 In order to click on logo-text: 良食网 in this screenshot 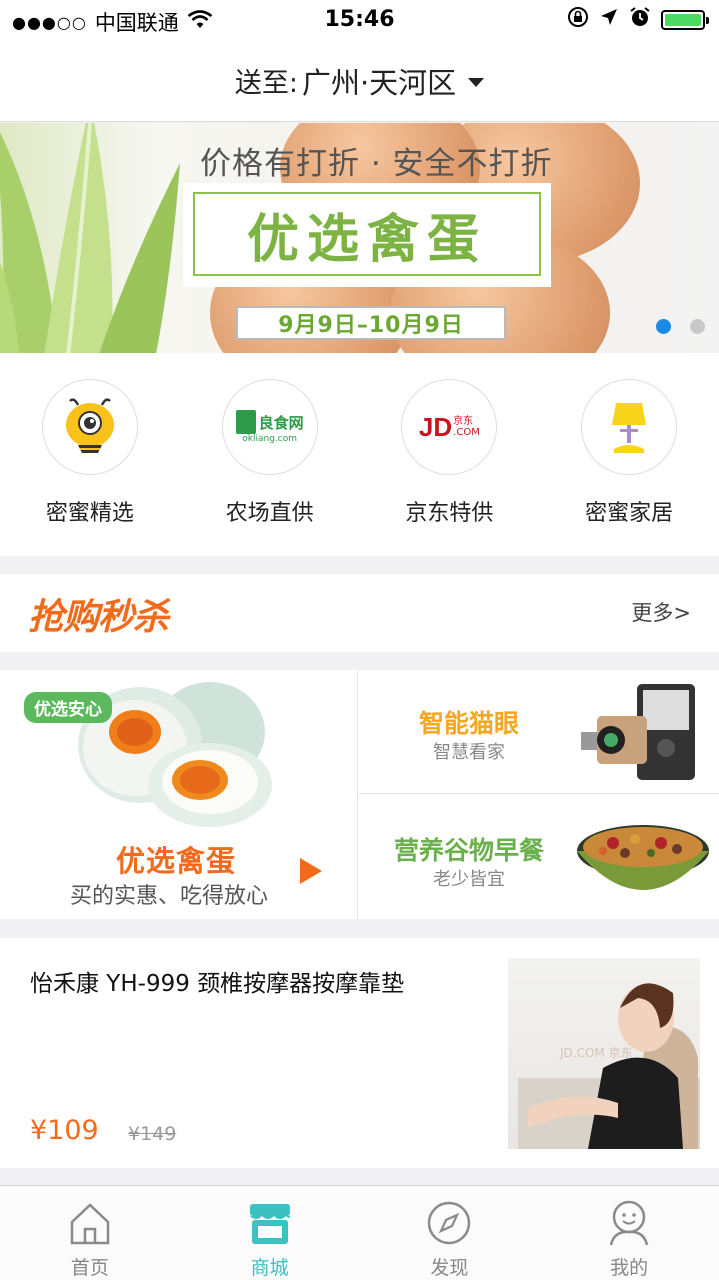, I will do `click(281, 422)`.